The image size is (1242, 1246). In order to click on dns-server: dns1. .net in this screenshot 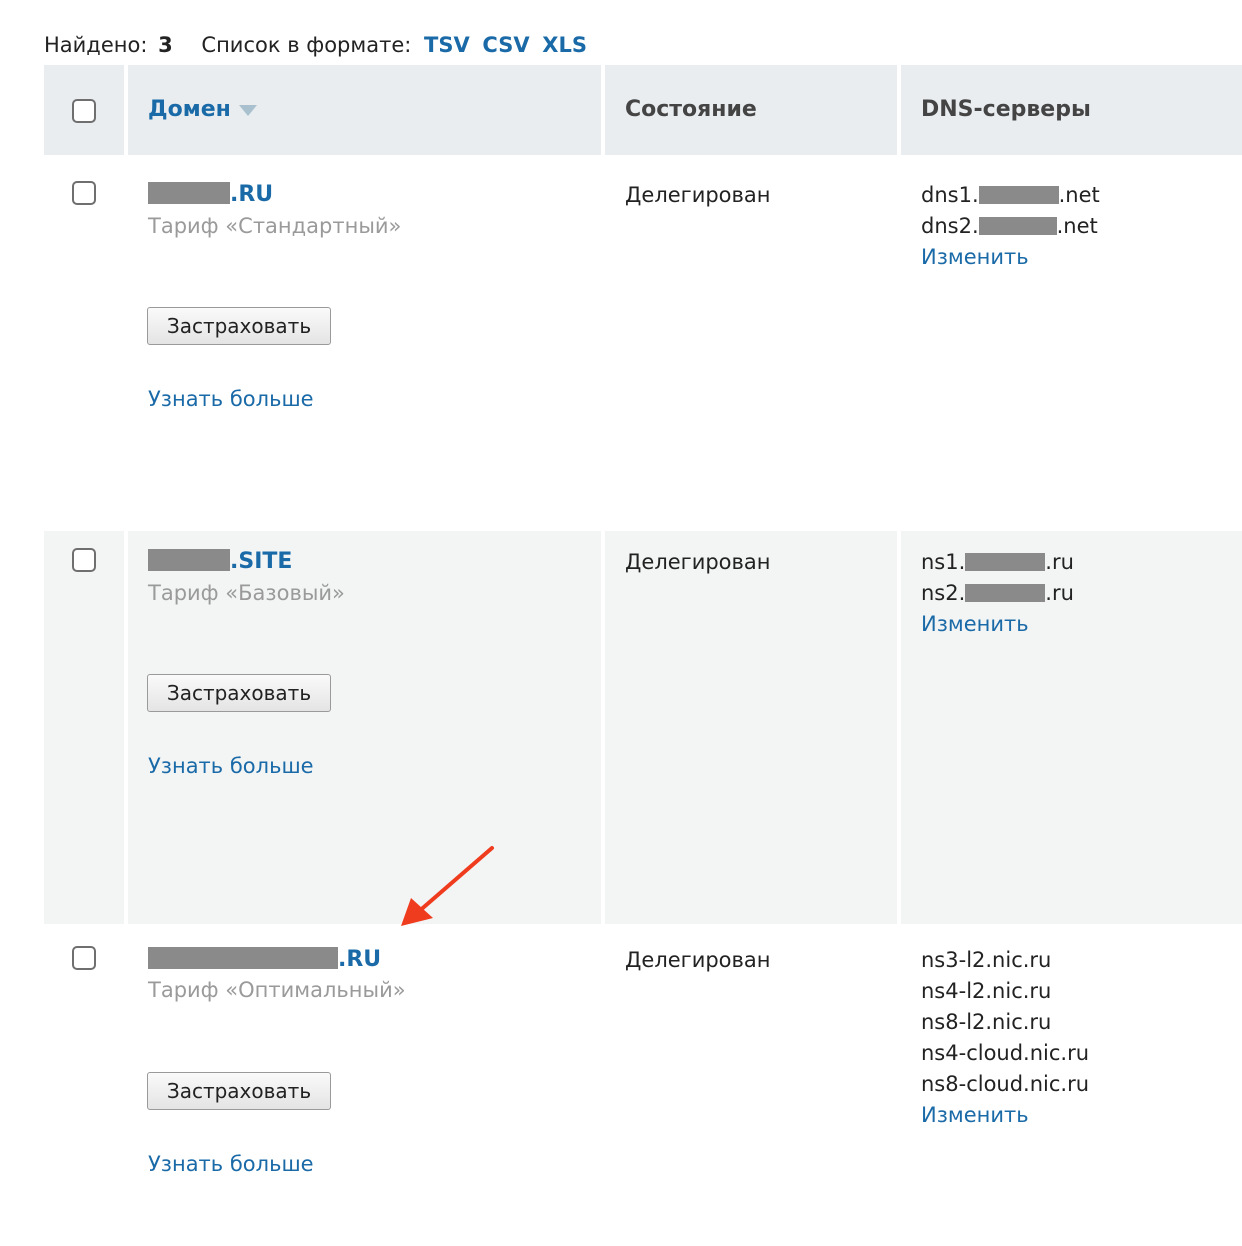, I will do `click(1010, 195)`.